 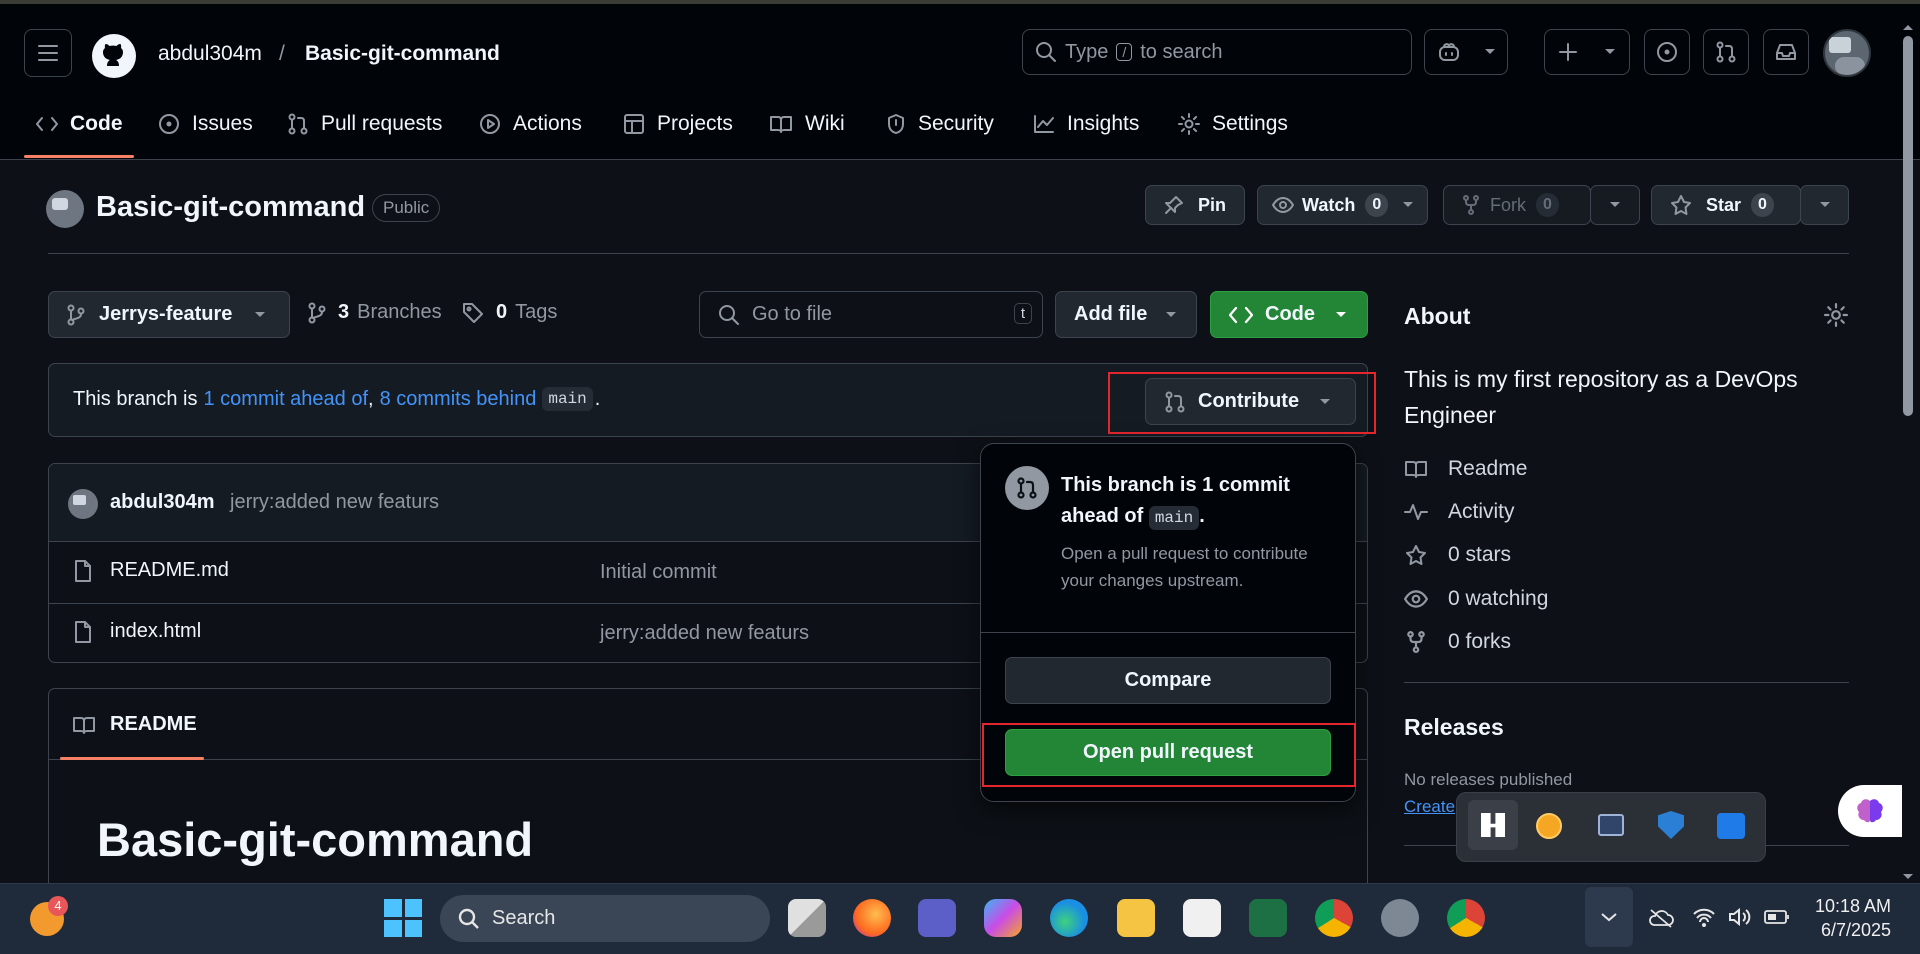 I want to click on battery-icon, so click(x=1777, y=917).